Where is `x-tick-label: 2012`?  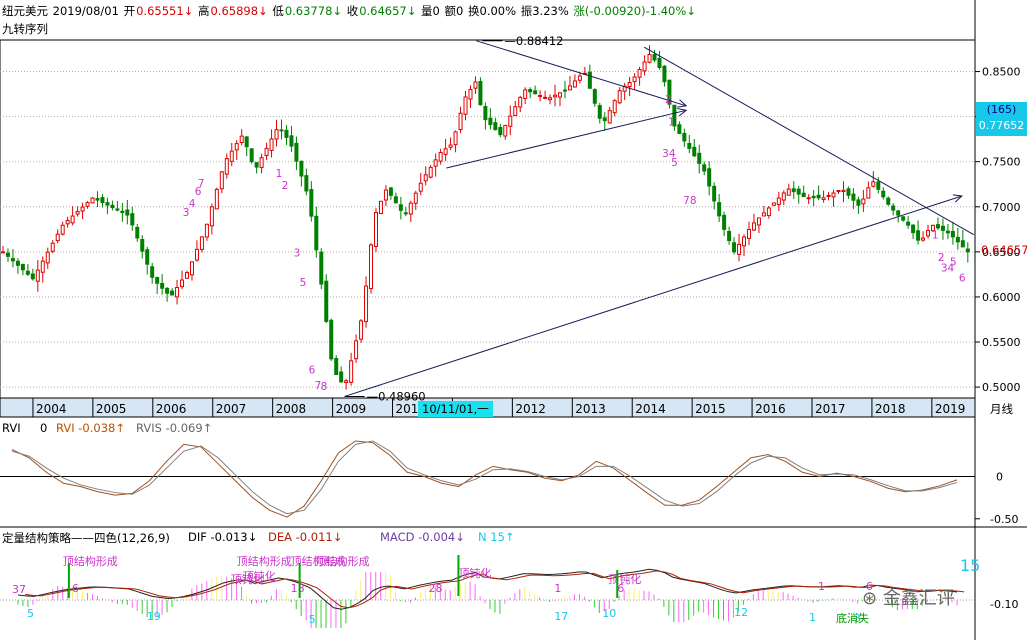
x-tick-label: 2012 is located at coordinates (530, 409).